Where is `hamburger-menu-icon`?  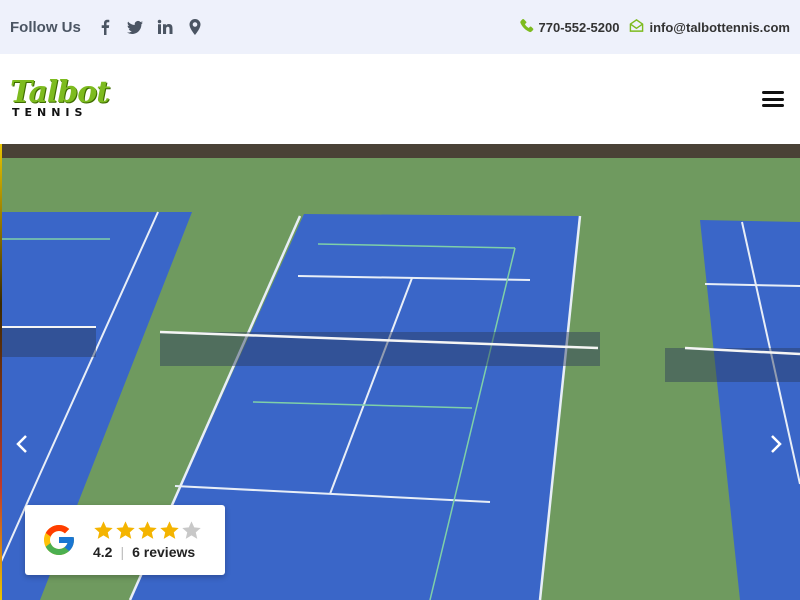
hamburger-menu-icon is located at coordinates (773, 99).